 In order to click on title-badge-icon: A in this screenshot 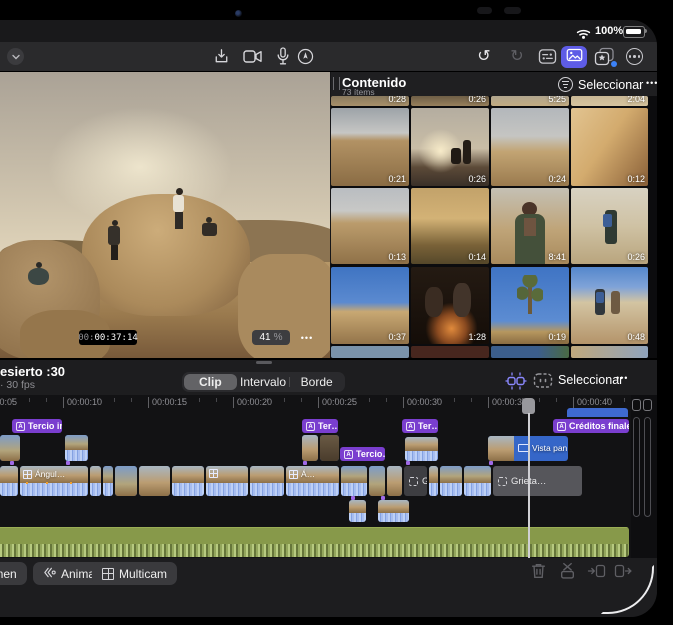, I will do `click(410, 426)`.